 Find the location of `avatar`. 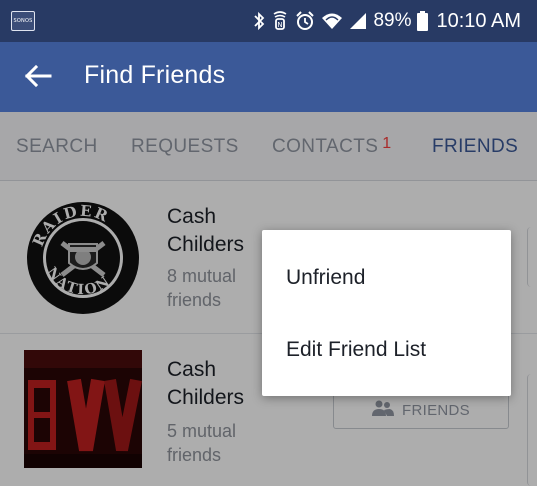

avatar is located at coordinates (83, 409).